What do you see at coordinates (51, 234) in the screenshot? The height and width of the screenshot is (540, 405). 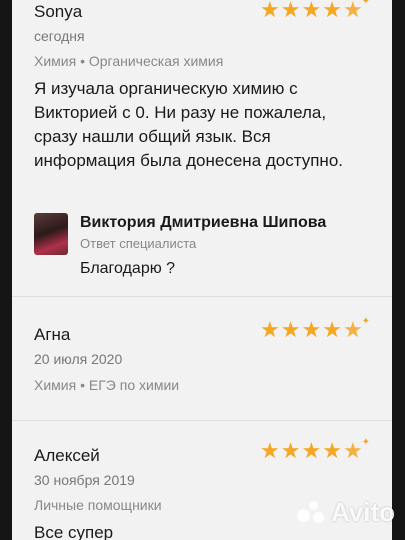 I see `avatar` at bounding box center [51, 234].